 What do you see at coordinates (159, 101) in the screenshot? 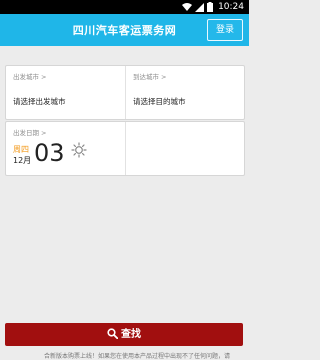
I see `arrival-city-value: 请选择目的城市` at bounding box center [159, 101].